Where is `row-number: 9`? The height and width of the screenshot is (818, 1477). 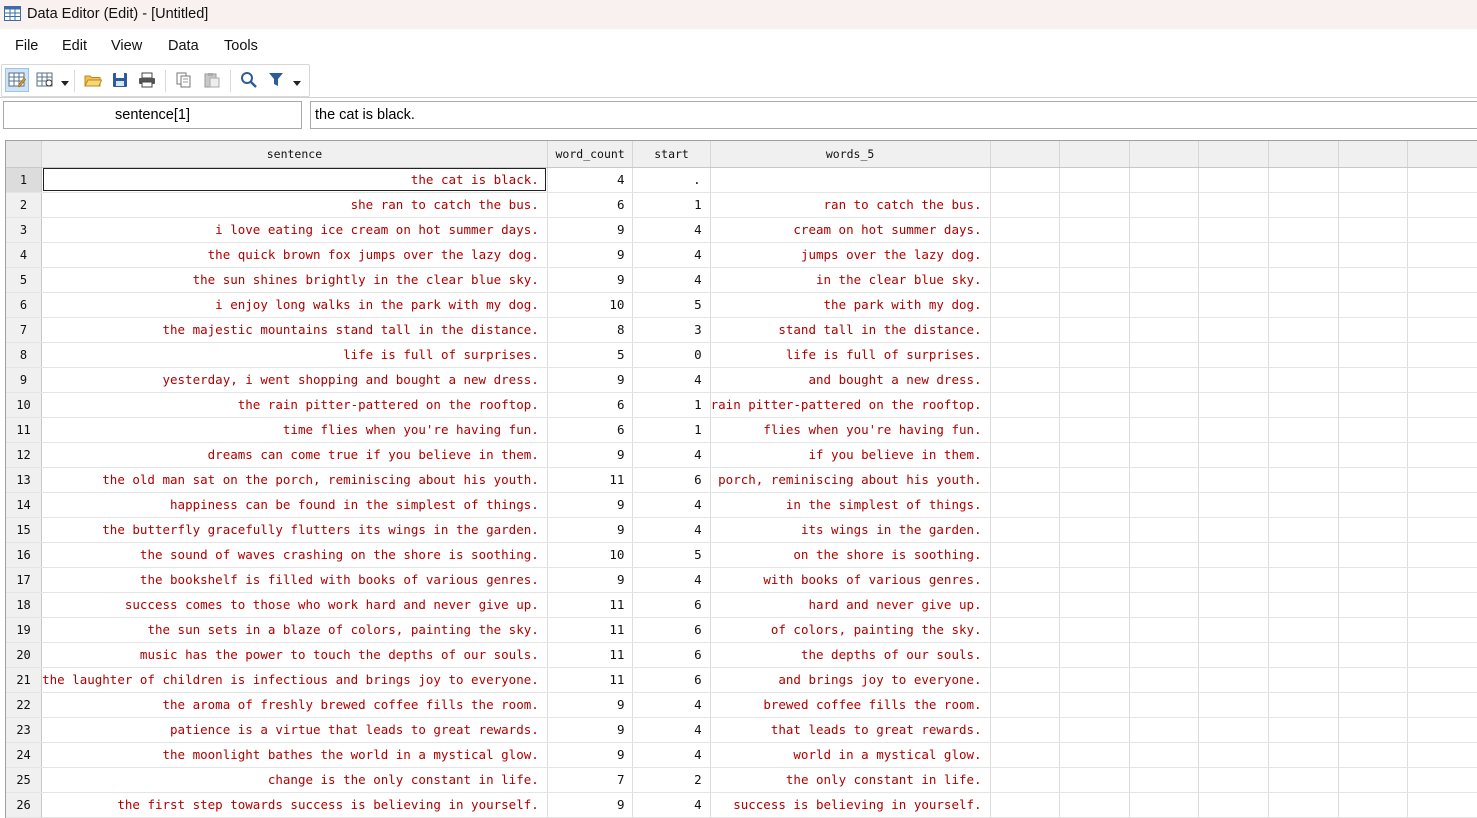
row-number: 9 is located at coordinates (24, 380).